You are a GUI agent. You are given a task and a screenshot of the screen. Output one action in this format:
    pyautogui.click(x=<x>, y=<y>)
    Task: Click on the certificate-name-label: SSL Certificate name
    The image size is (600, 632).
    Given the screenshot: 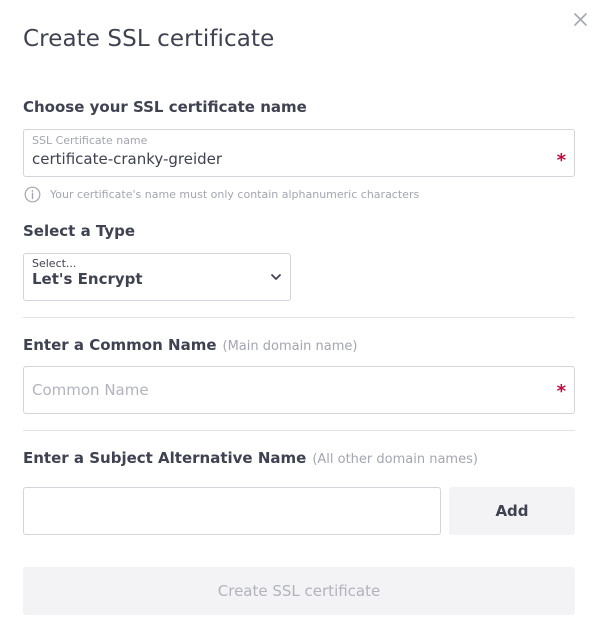 What is the action you would take?
    pyautogui.click(x=90, y=140)
    